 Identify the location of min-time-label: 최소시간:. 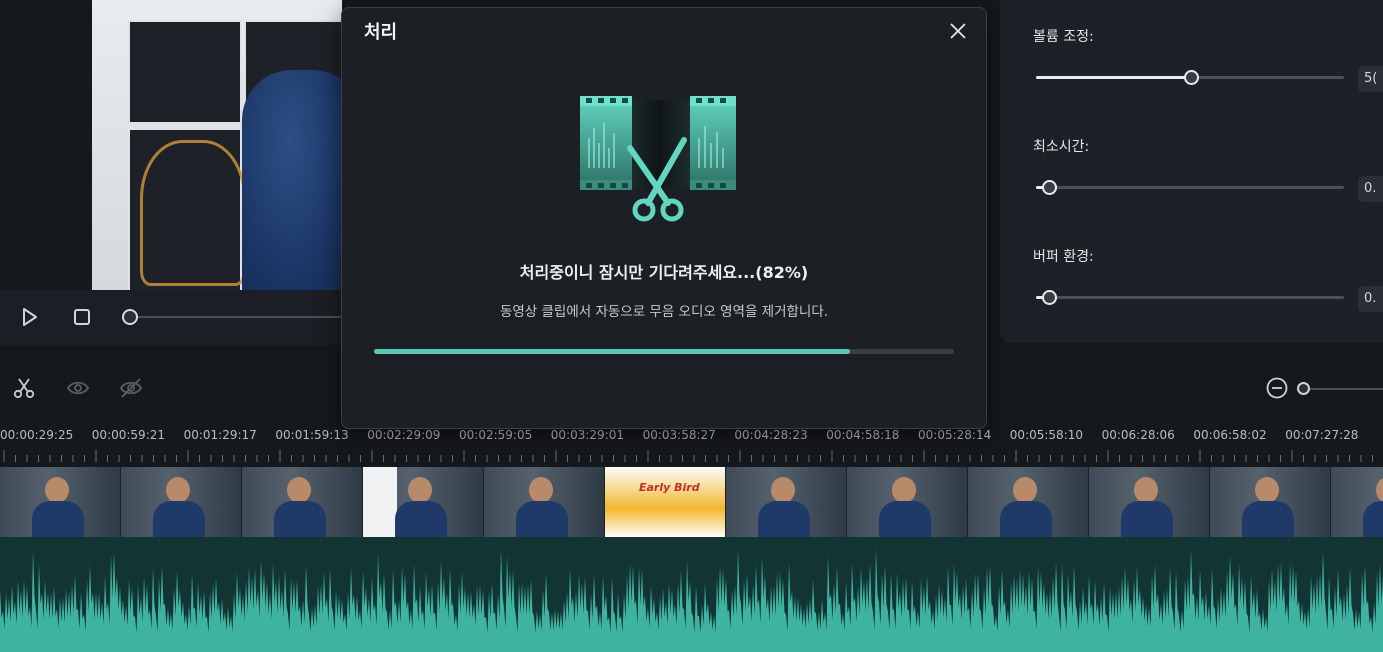
(1061, 147).